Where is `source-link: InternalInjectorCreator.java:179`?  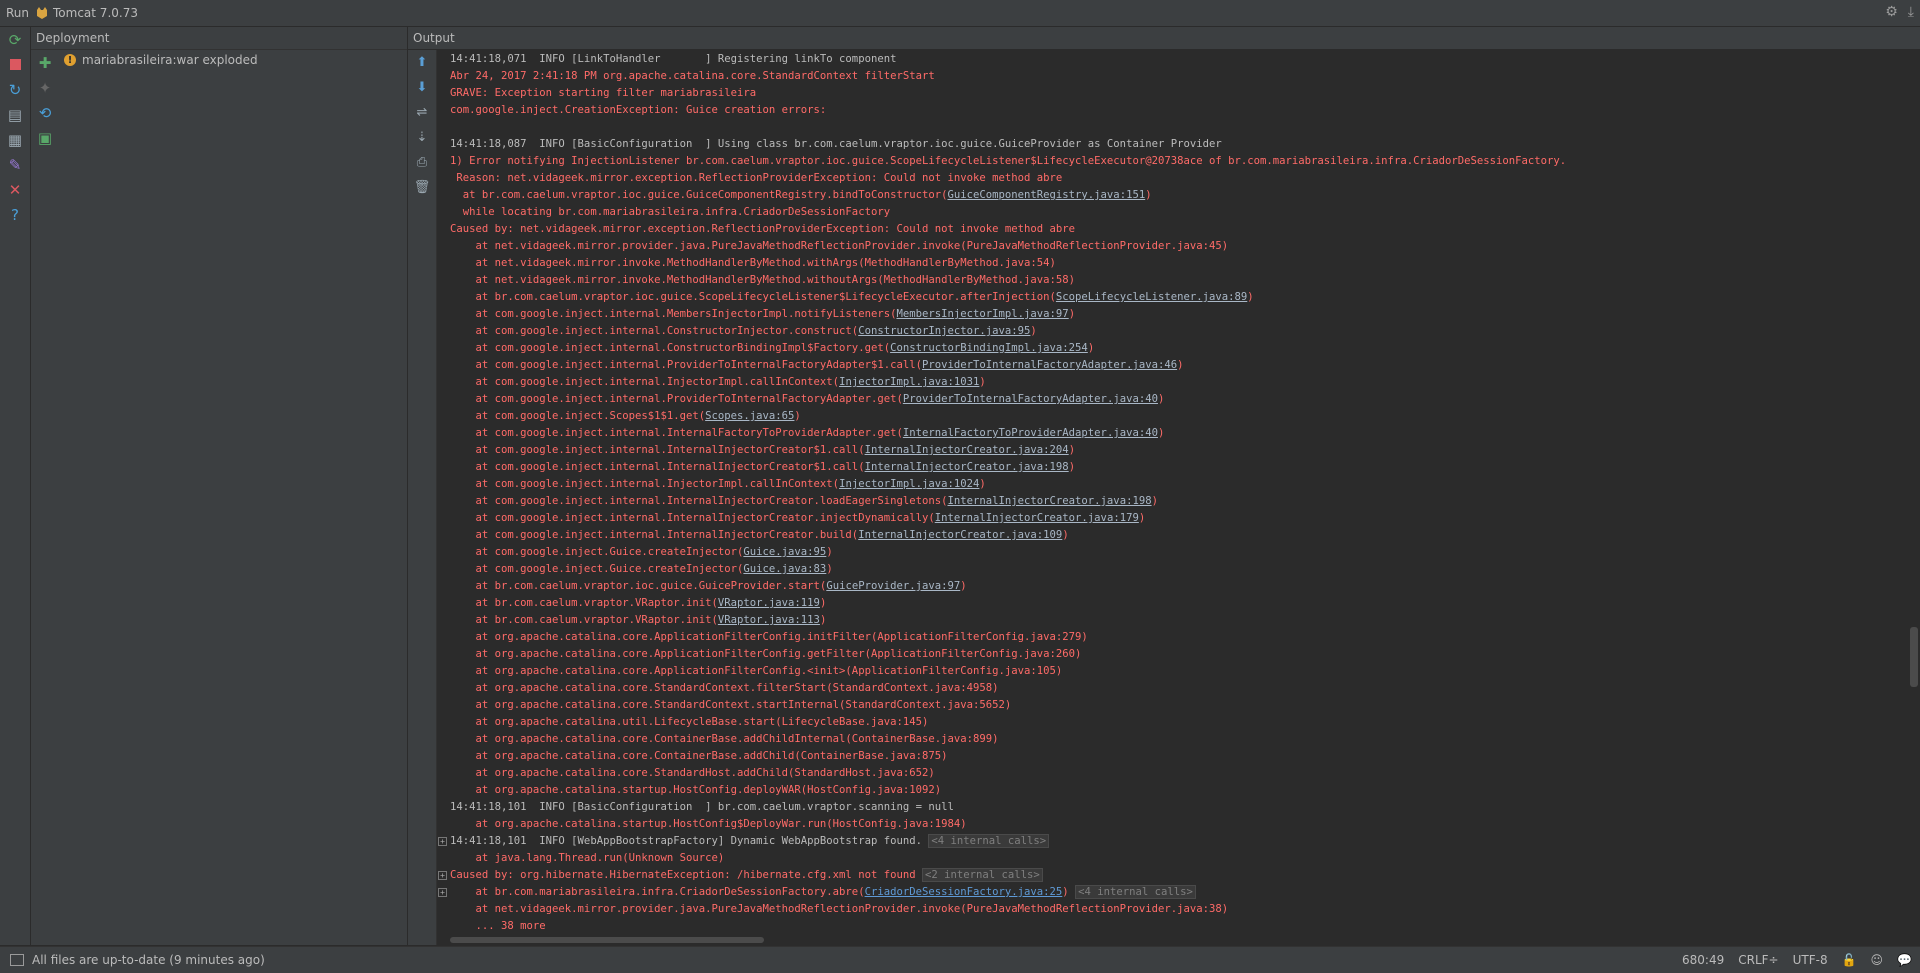
source-link: InternalInjectorCreator.java:179 is located at coordinates (1037, 518).